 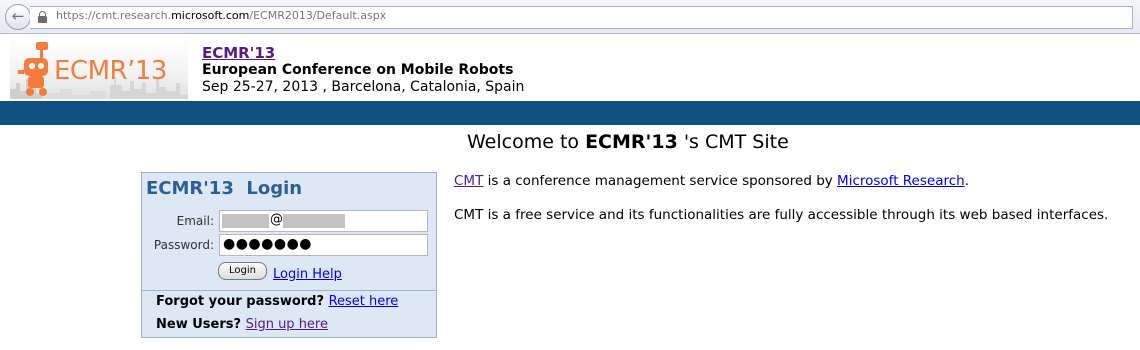 I want to click on cmt-link: CMT, so click(x=468, y=181).